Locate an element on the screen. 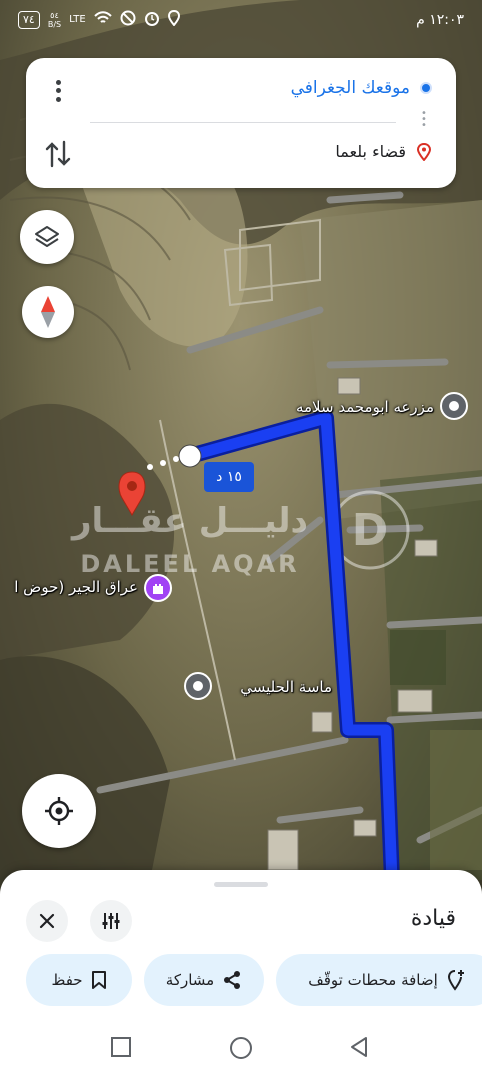  recents-button is located at coordinates (122, 1048).